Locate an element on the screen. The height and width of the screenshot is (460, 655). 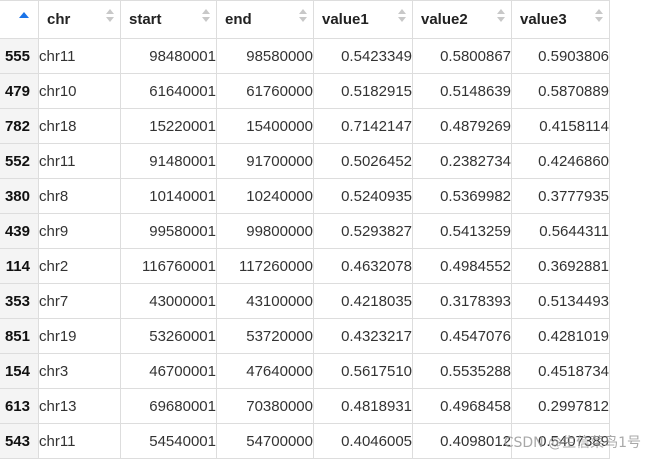
start-column-header: start is located at coordinates (168, 19).